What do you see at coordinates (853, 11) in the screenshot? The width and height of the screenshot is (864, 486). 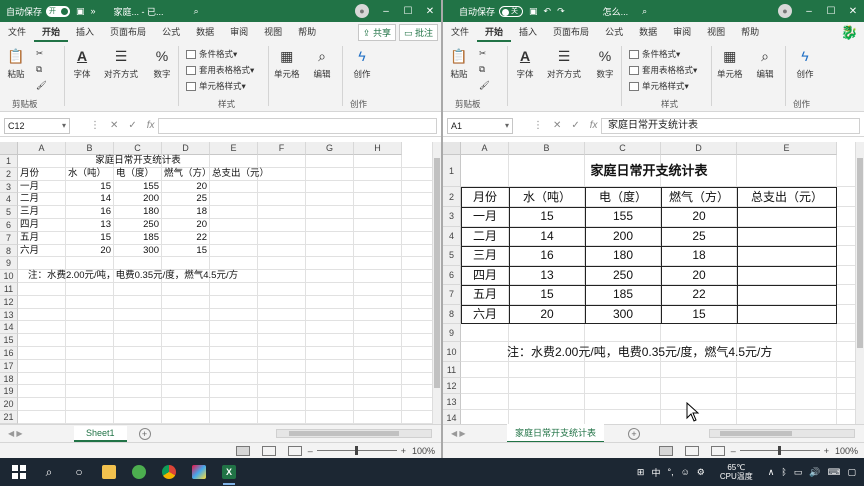 I see `close-icon: ✕` at bounding box center [853, 11].